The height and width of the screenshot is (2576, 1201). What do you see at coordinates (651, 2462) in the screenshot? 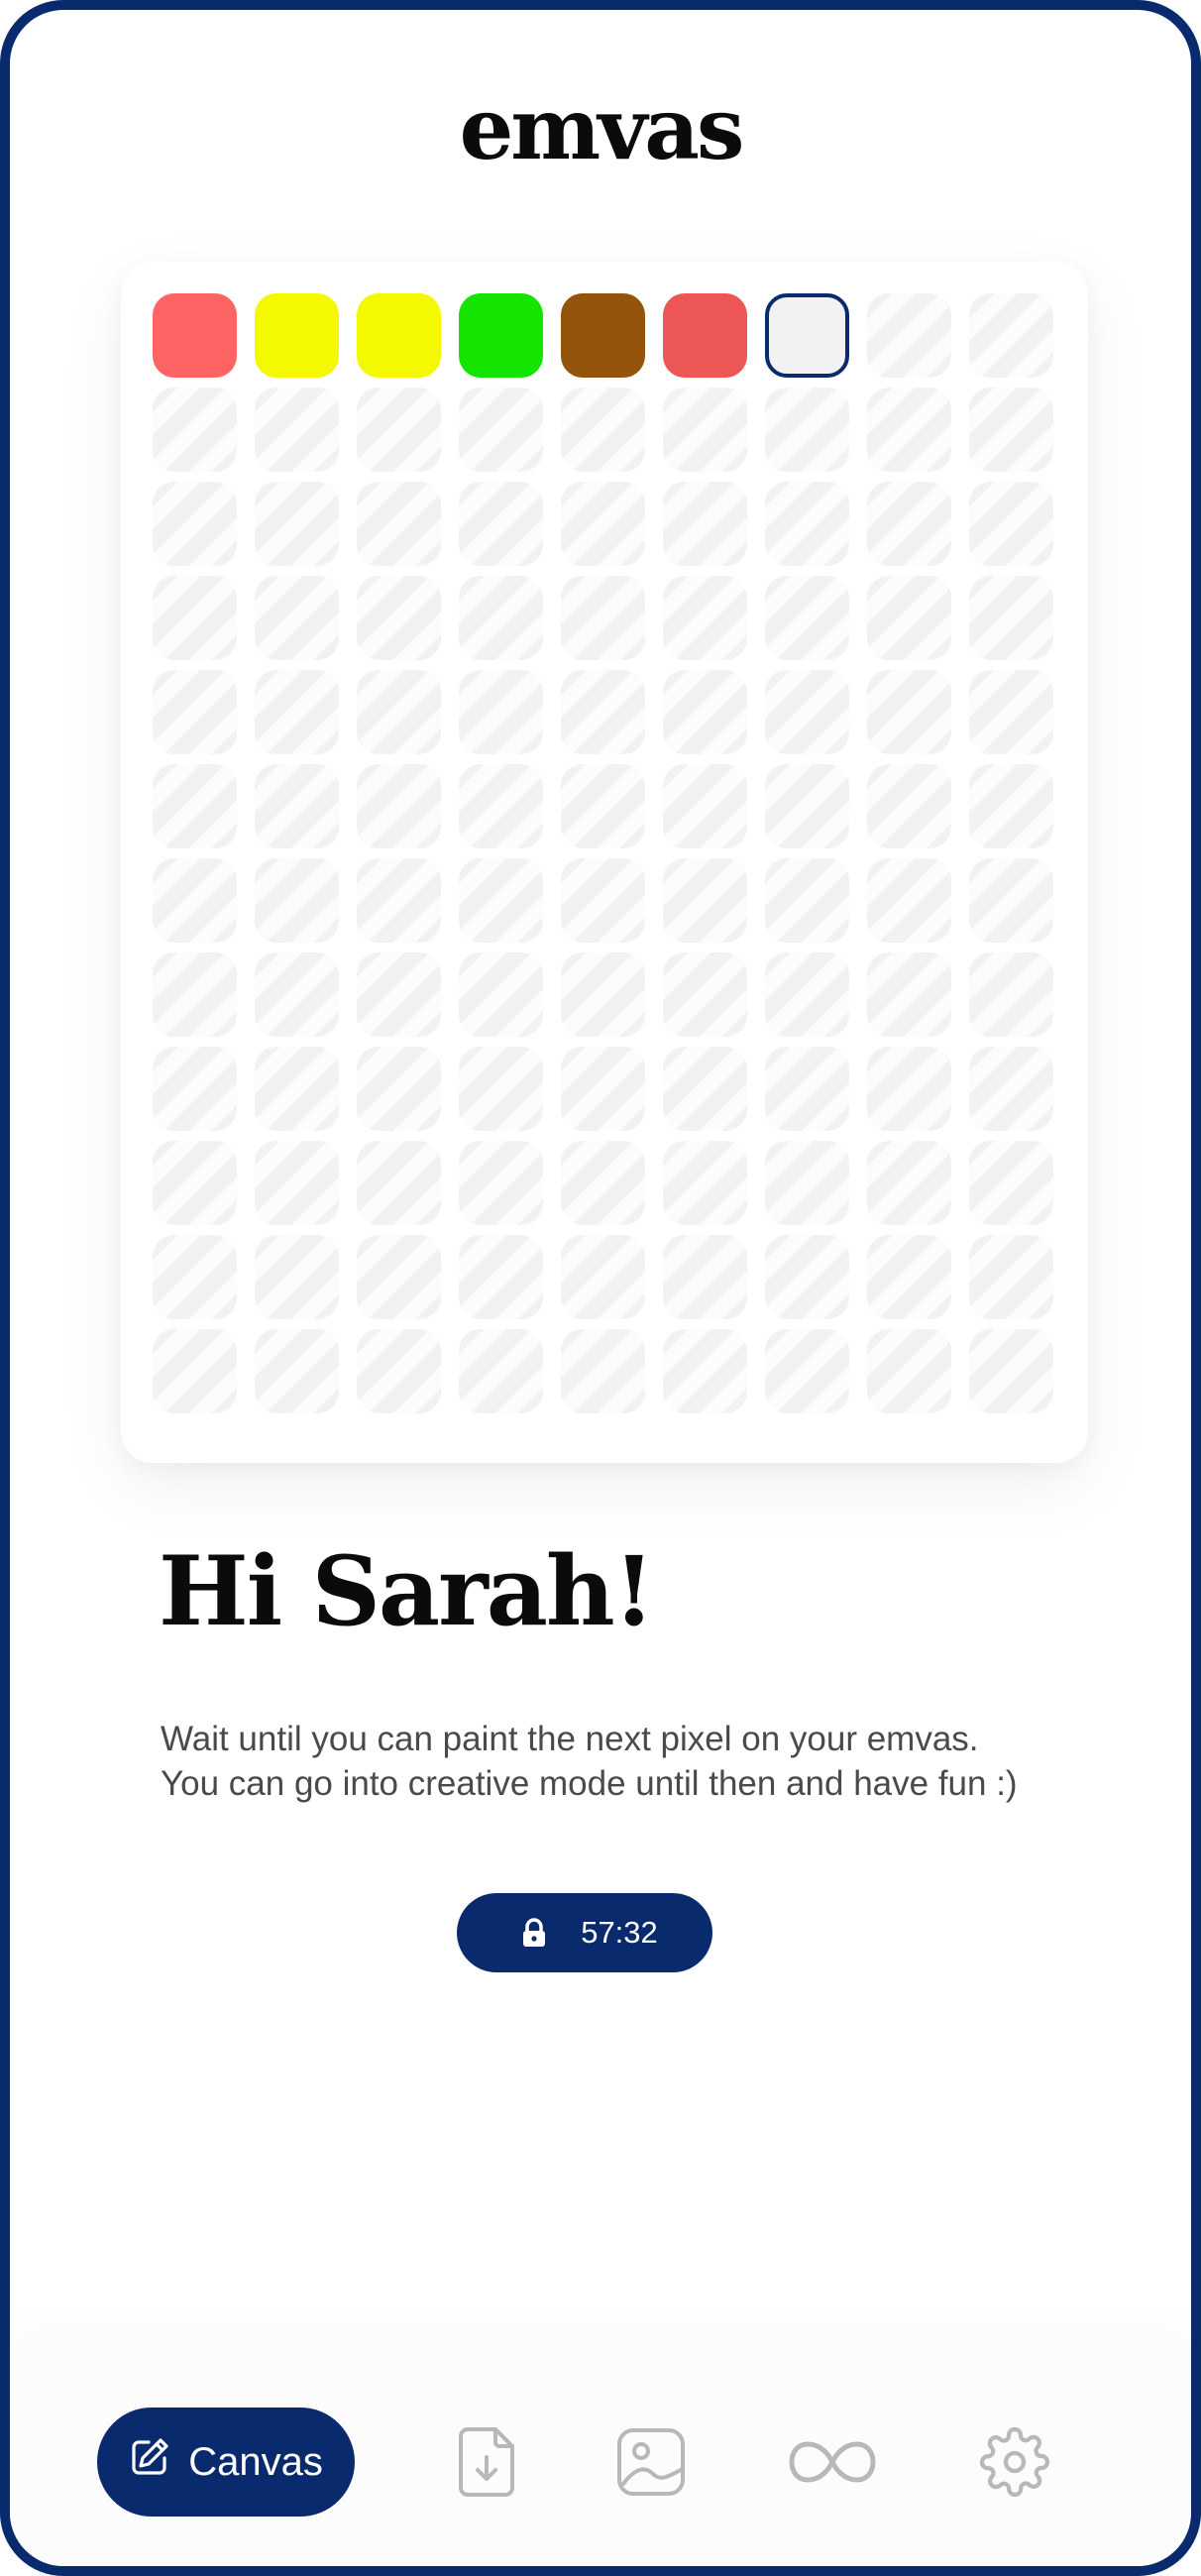
I see `image-icon` at bounding box center [651, 2462].